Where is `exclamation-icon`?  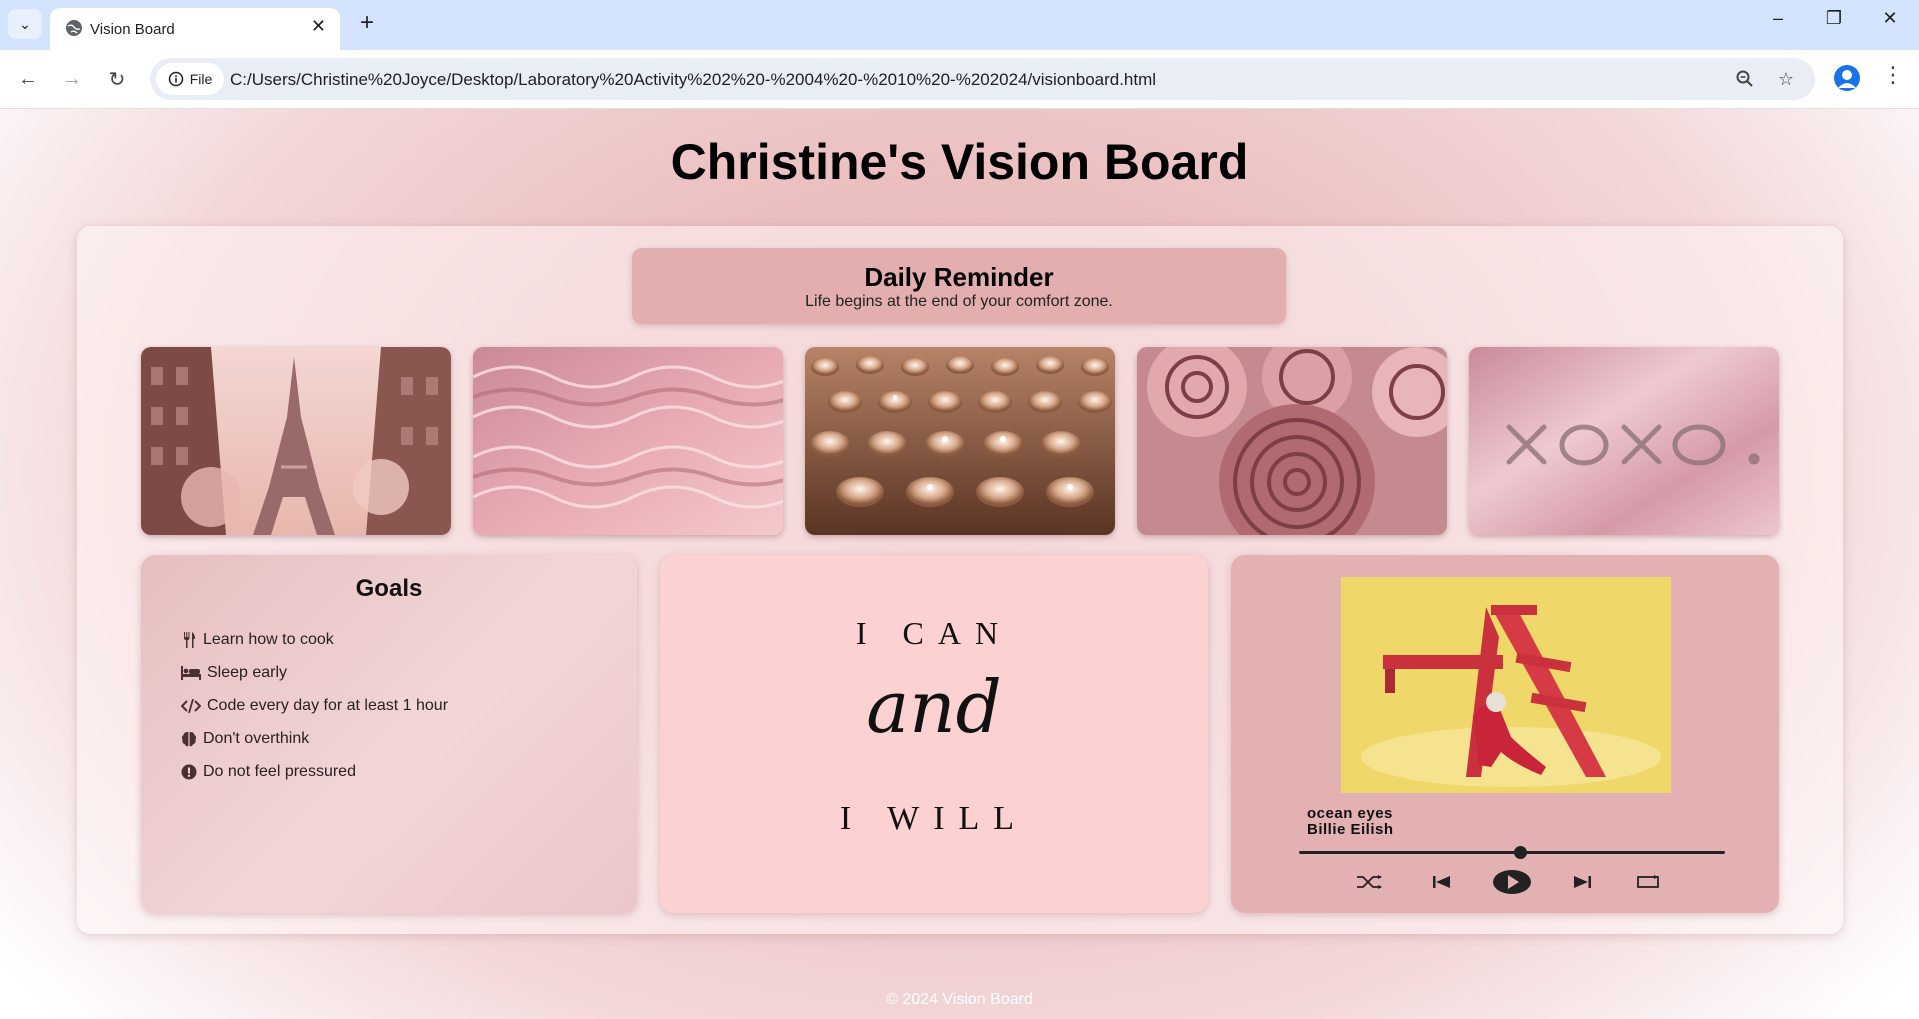
exclamation-icon is located at coordinates (189, 772).